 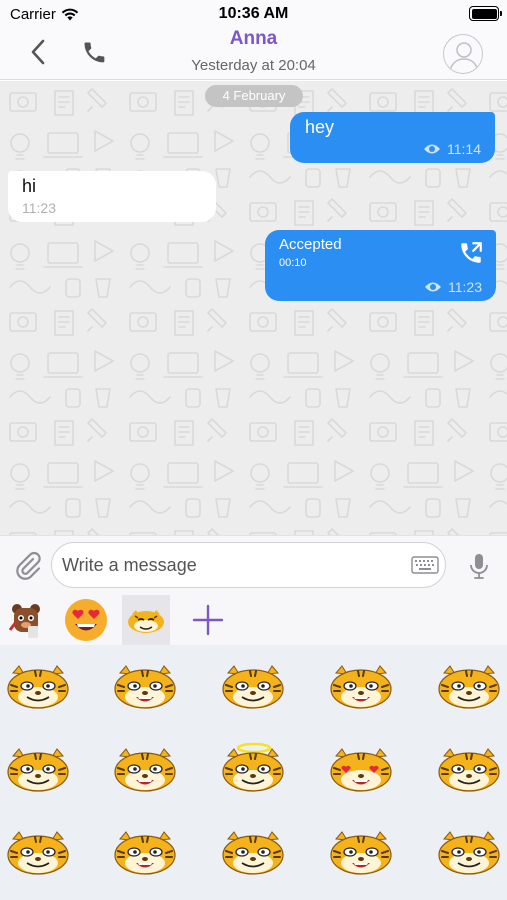 I want to click on tiger-sticker-pack-icon, so click(x=146, y=621).